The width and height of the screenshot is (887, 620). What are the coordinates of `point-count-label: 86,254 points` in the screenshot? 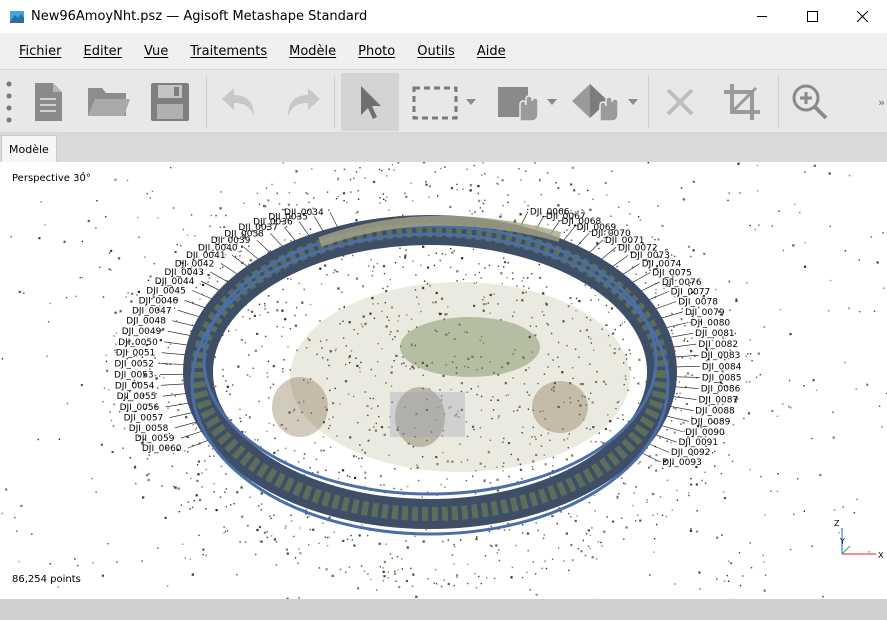 It's located at (46, 579).